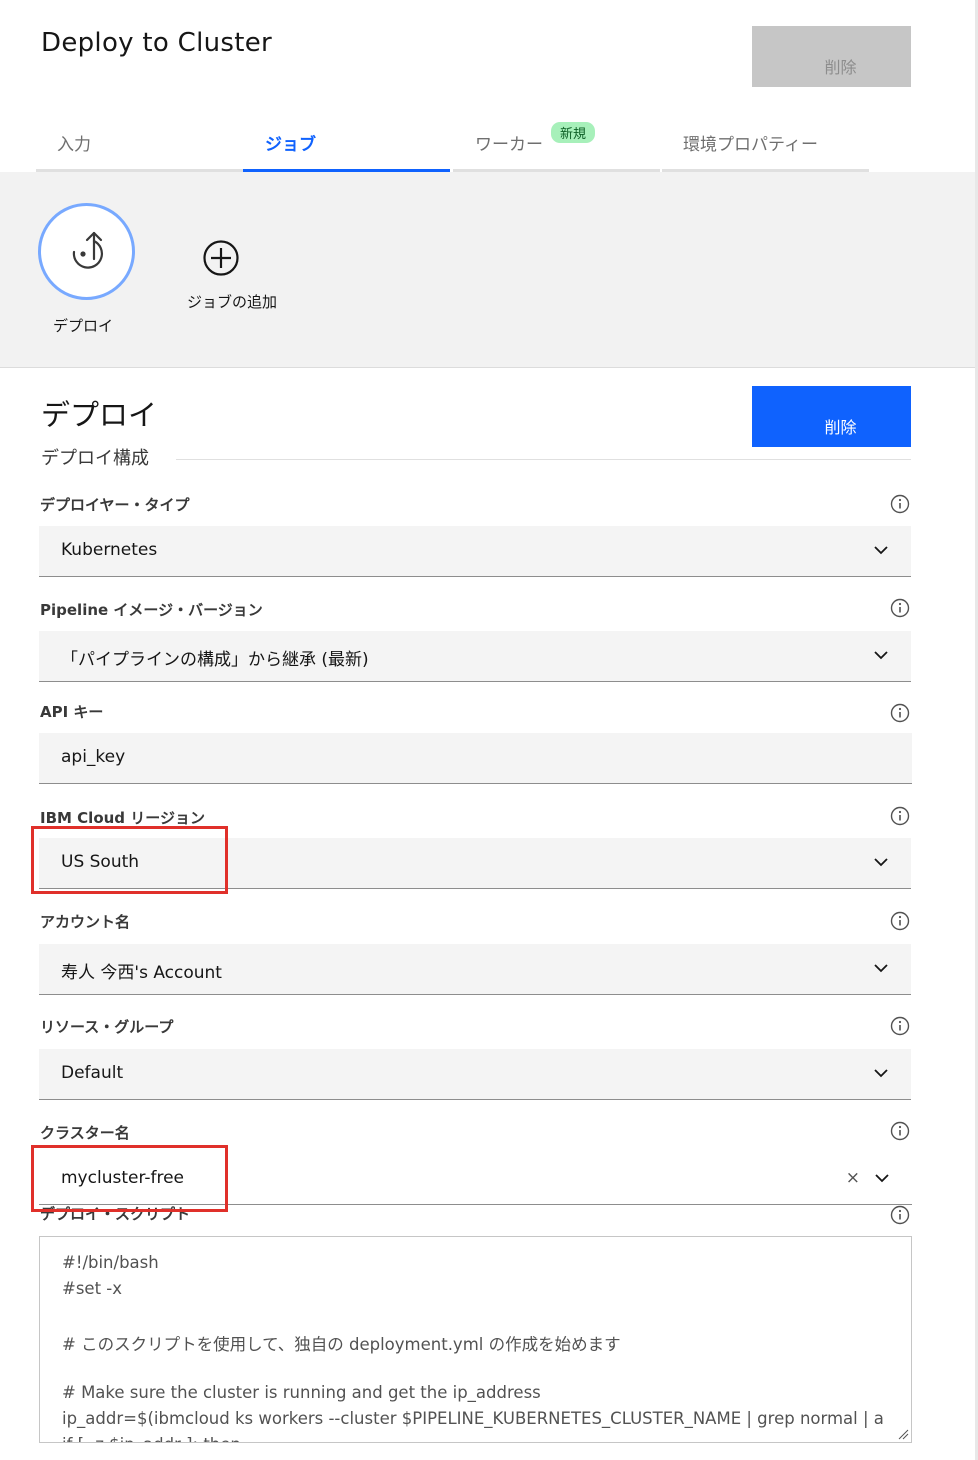 This screenshot has width=978, height=1460. Describe the element at coordinates (573, 132) in the screenshot. I see `new-badge: 新規` at that location.